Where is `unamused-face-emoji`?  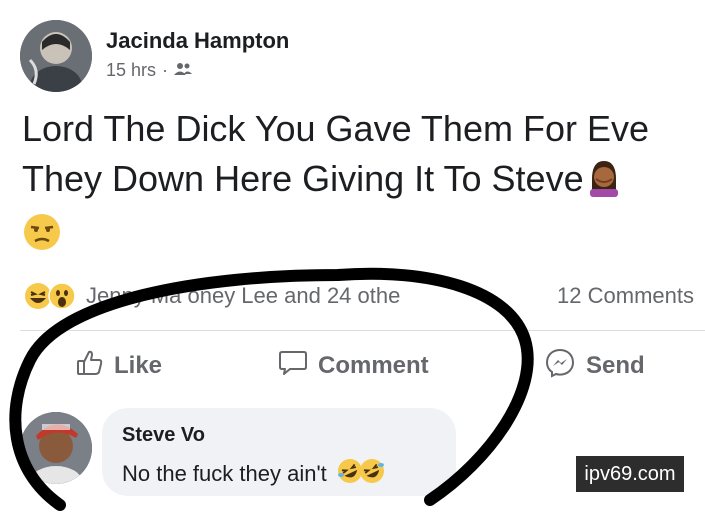
unamused-face-emoji is located at coordinates (42, 234).